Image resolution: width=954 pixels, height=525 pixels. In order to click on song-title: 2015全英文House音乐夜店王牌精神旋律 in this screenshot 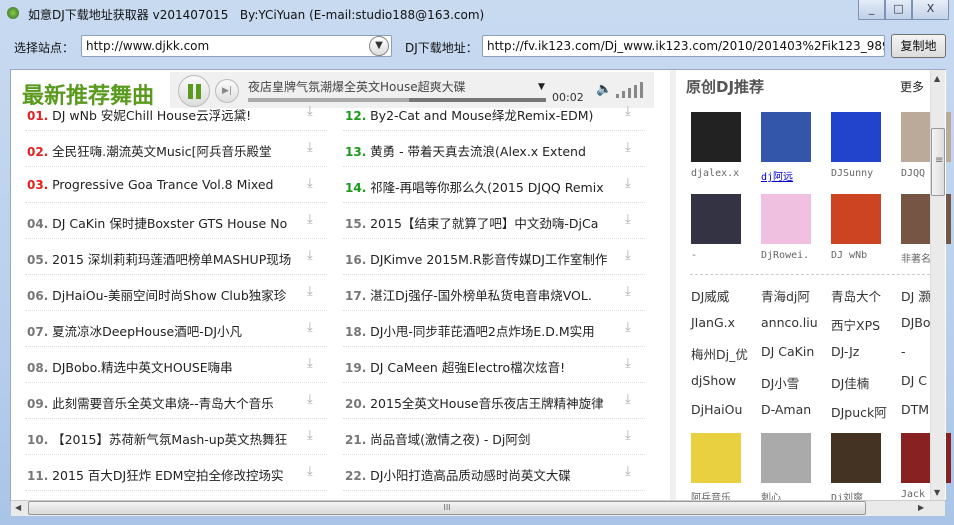, I will do `click(487, 403)`.